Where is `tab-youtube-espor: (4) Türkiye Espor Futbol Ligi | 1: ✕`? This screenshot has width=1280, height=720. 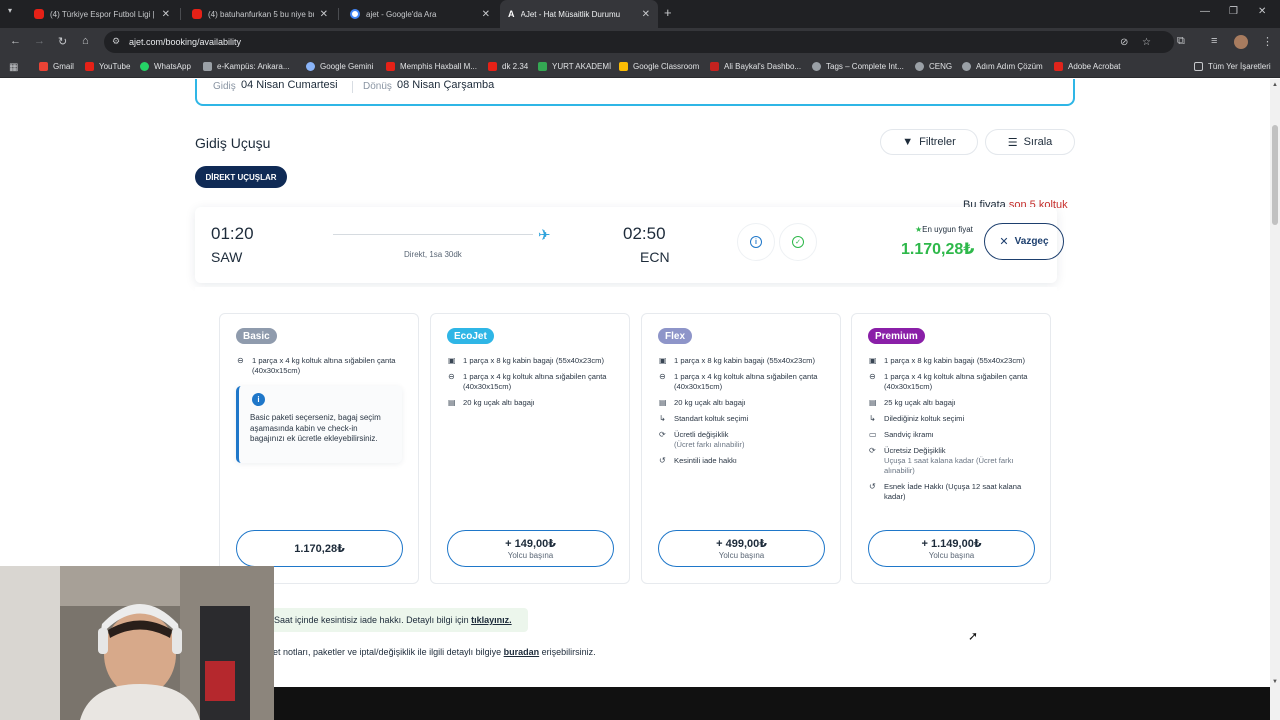
tab-youtube-espor: (4) Türkiye Espor Futbol Ligi | 1: ✕ is located at coordinates (102, 14).